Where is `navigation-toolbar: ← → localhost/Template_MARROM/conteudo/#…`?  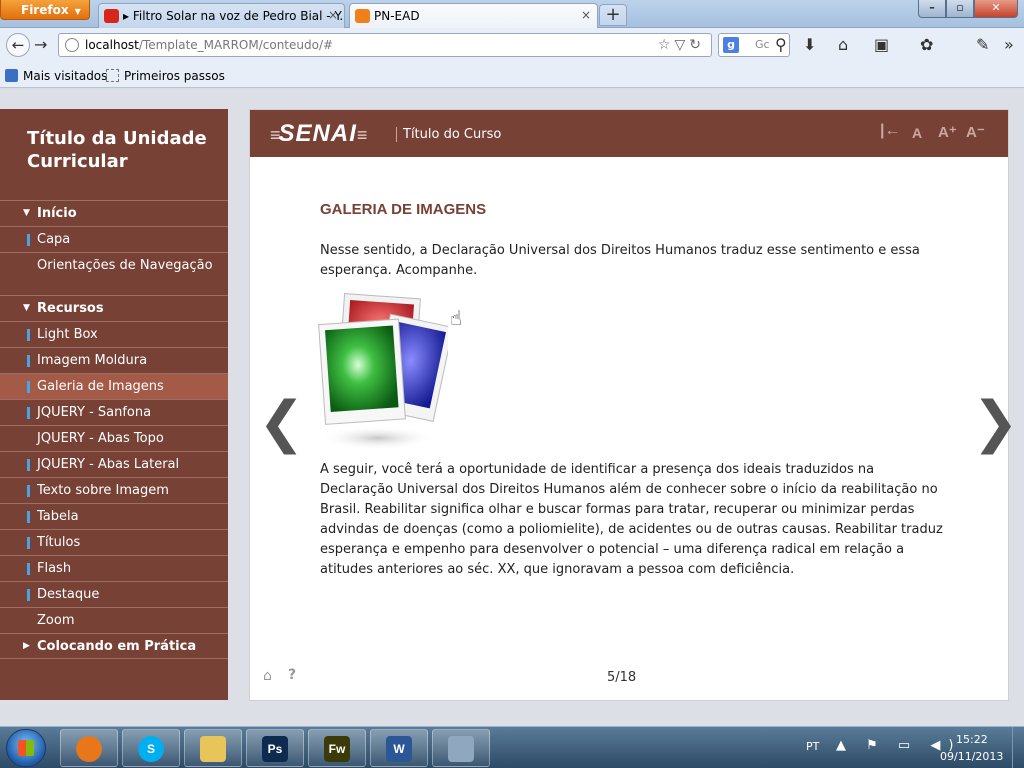
navigation-toolbar: ← → localhost/Template_MARROM/conteudo/#… is located at coordinates (512, 46).